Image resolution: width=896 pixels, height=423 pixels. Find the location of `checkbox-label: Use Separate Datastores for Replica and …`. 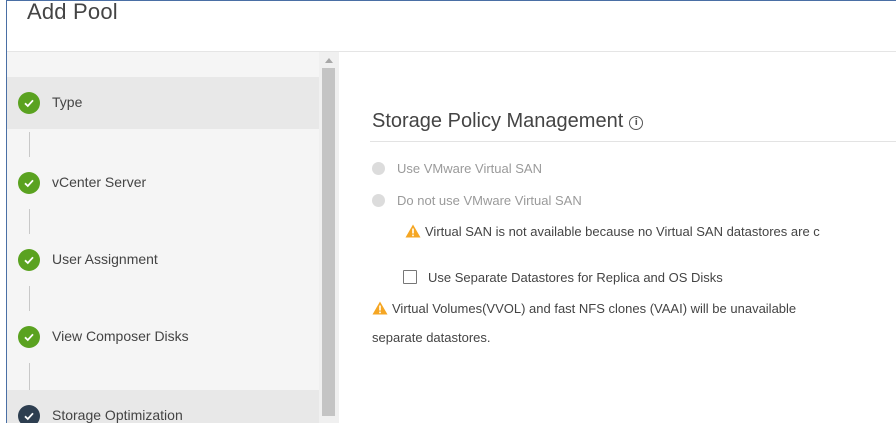

checkbox-label: Use Separate Datastores for Replica and … is located at coordinates (575, 277).